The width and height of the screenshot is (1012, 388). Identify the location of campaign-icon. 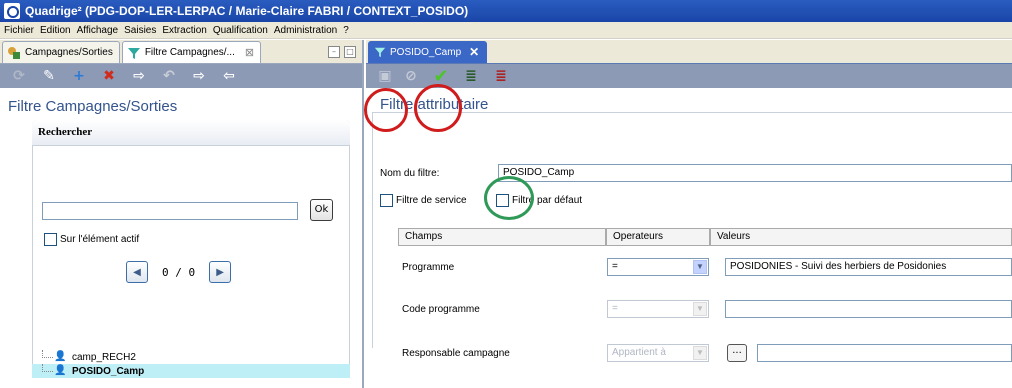
(14, 52).